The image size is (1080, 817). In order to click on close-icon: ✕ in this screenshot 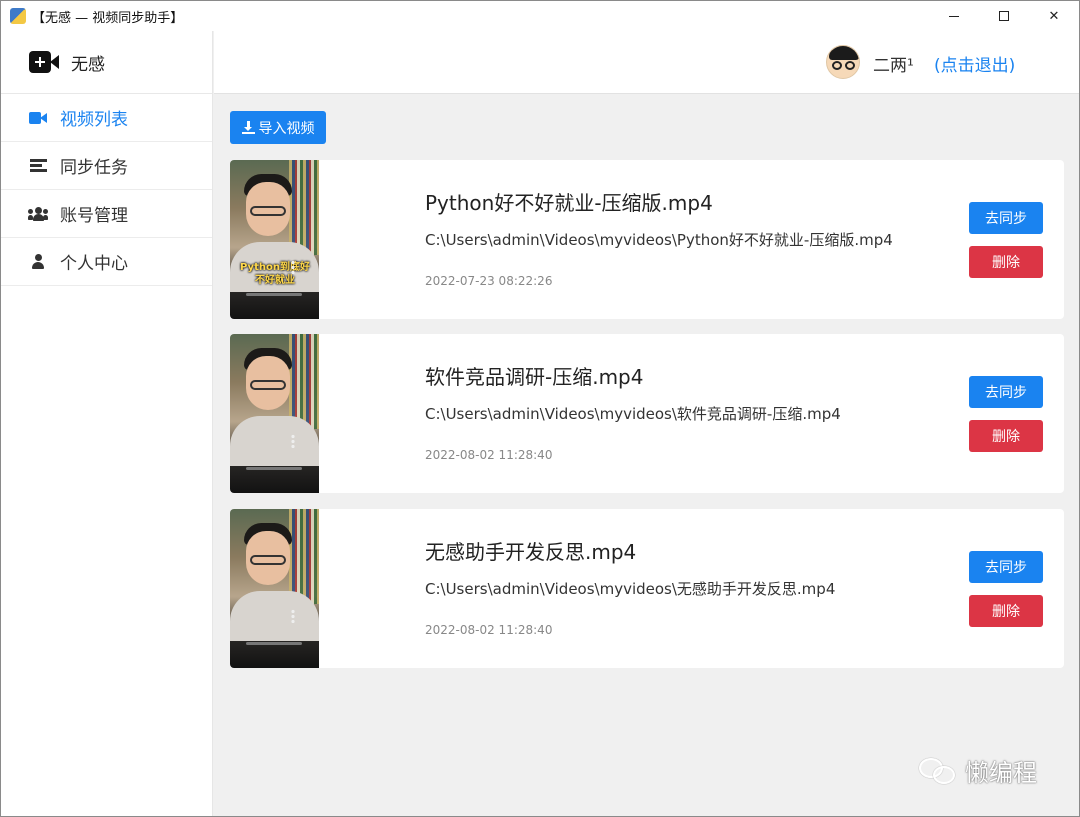, I will do `click(1054, 16)`.